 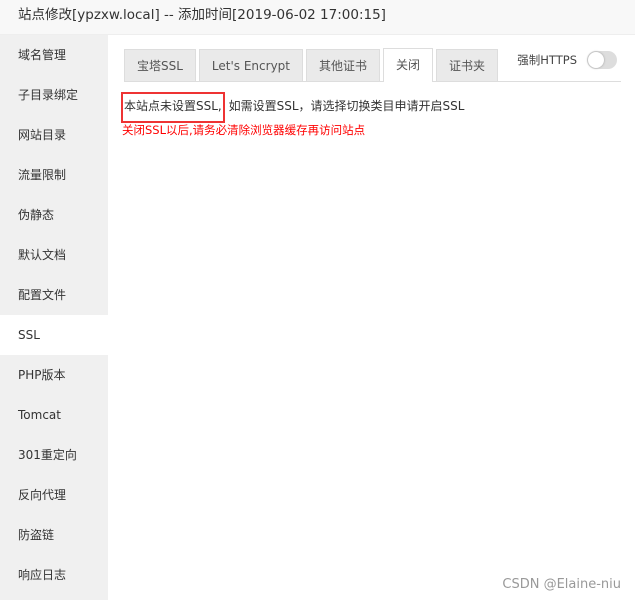 What do you see at coordinates (346, 106) in the screenshot?
I see `status-instruction: 如需设置SSL，请选择切换类目申请开启SSL` at bounding box center [346, 106].